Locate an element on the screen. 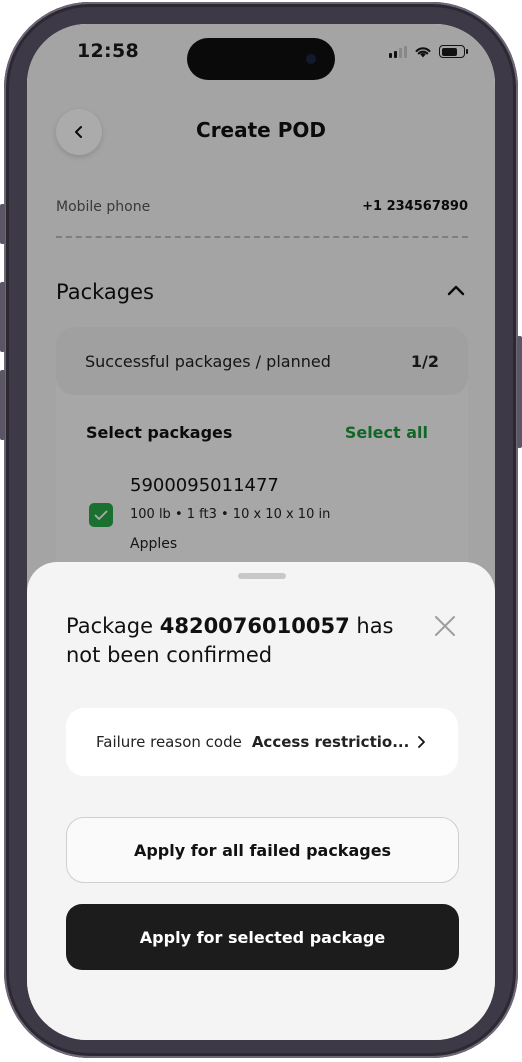 Image resolution: width=522 pixels, height=1062 pixels. battery-icon is located at coordinates (453, 51).